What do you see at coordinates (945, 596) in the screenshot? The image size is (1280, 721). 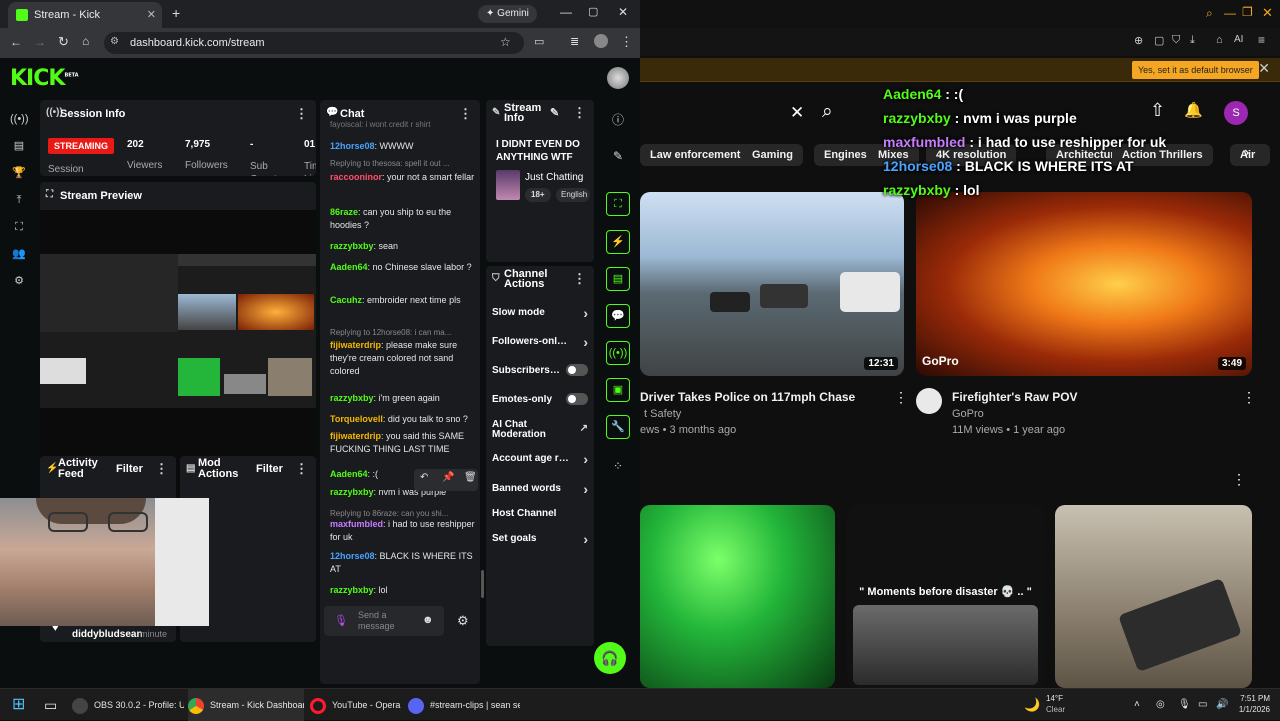 I see `short-thumbnail-2: " Moments before disaster 💀 .. "` at bounding box center [945, 596].